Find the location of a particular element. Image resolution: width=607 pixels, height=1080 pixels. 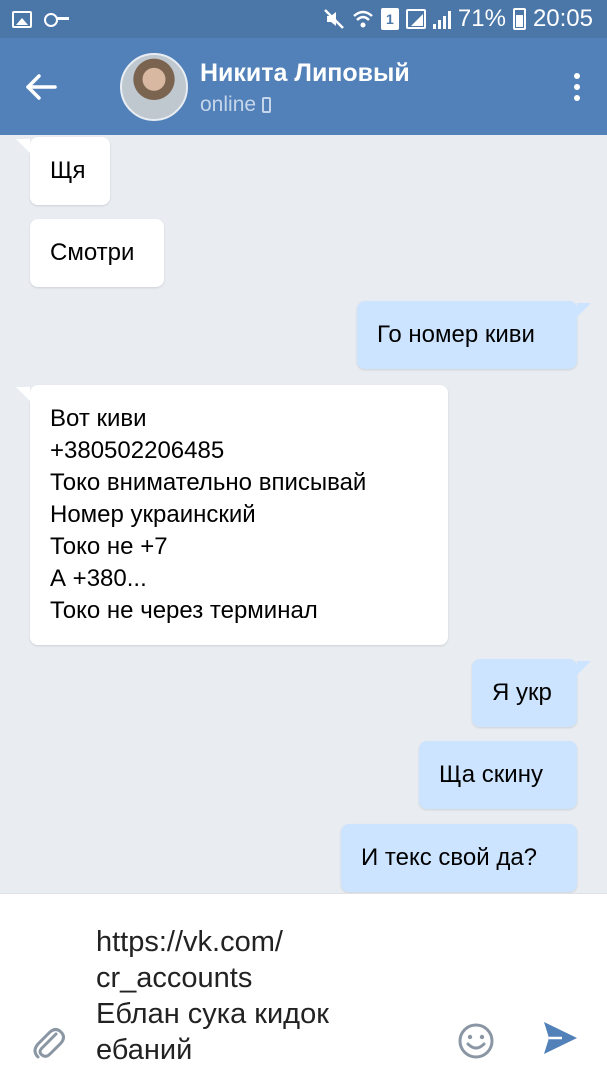

message-bubble-incoming: Щя is located at coordinates (63, 171).